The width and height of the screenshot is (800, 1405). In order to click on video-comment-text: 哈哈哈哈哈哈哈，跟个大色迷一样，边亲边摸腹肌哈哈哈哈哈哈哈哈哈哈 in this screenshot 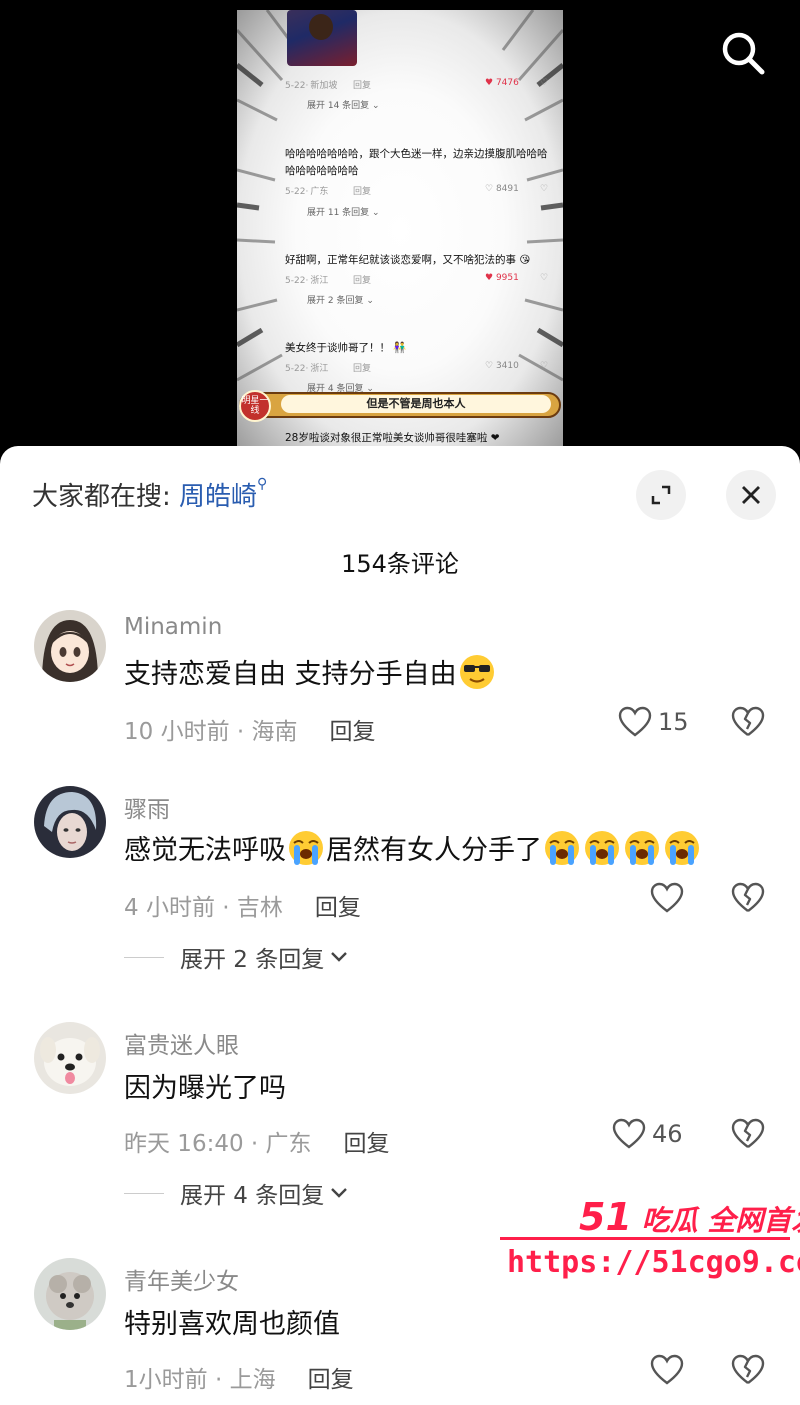, I will do `click(416, 162)`.